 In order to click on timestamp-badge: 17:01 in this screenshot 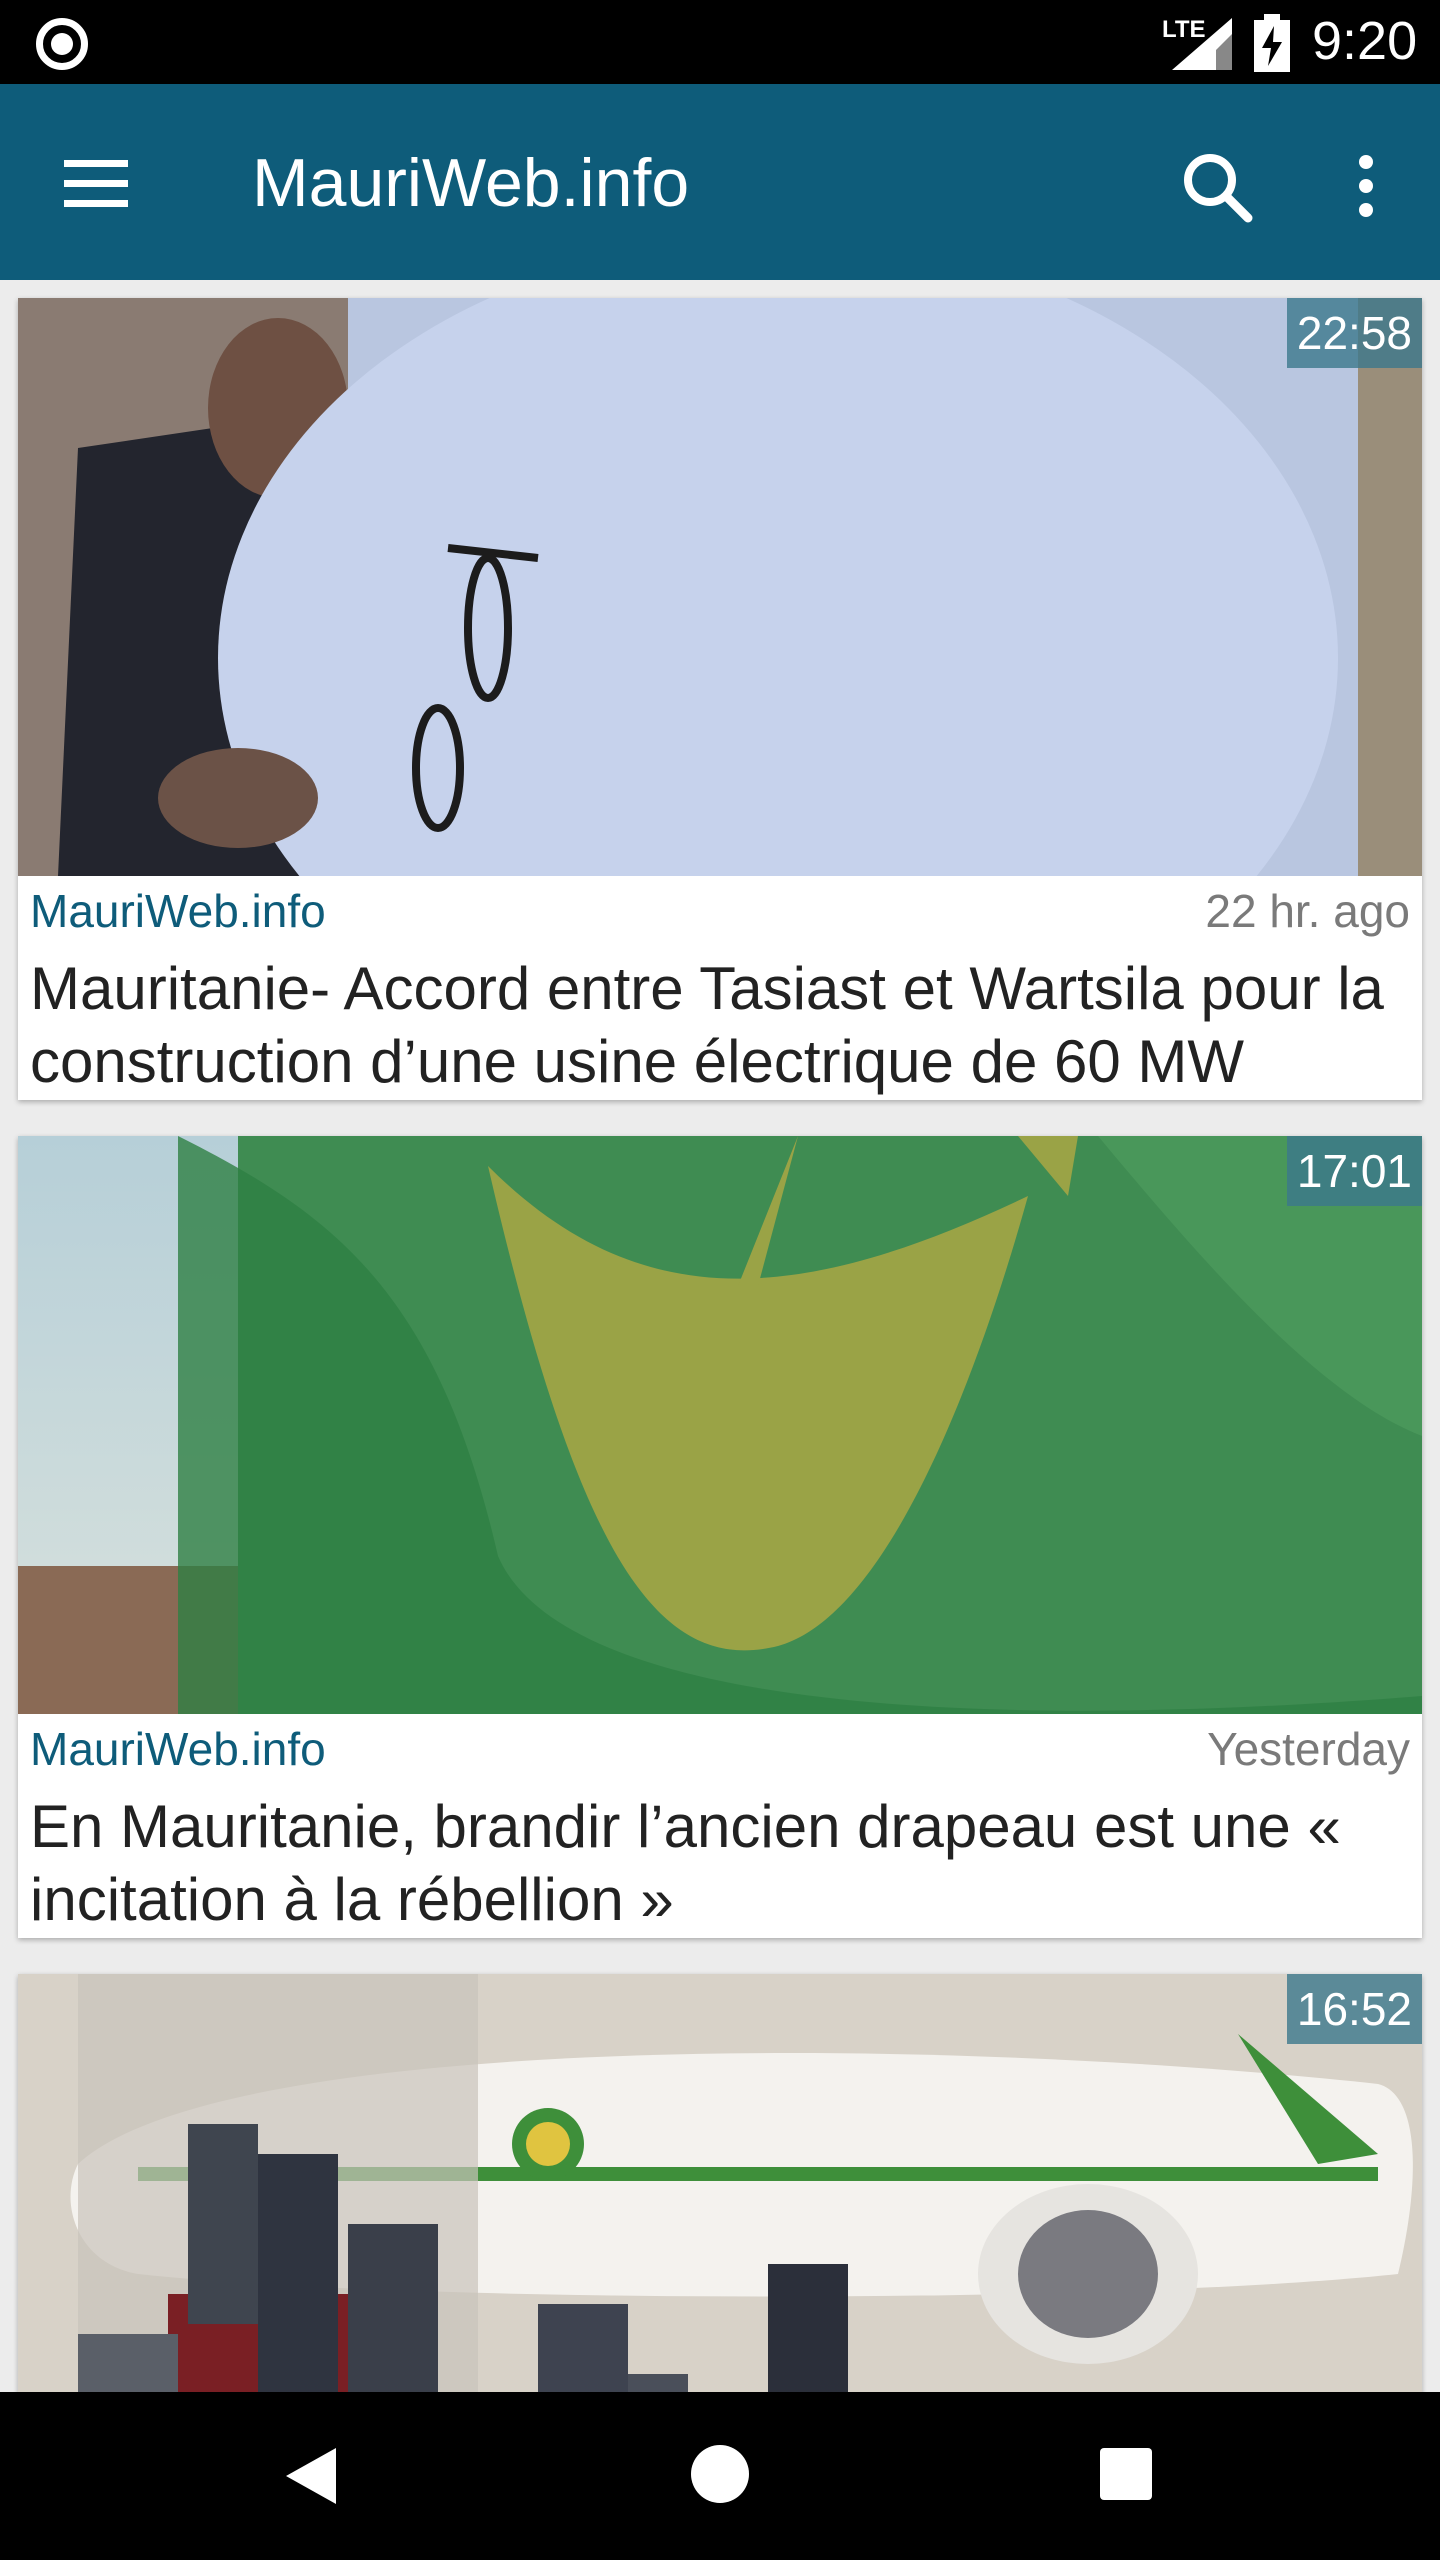, I will do `click(1354, 1171)`.